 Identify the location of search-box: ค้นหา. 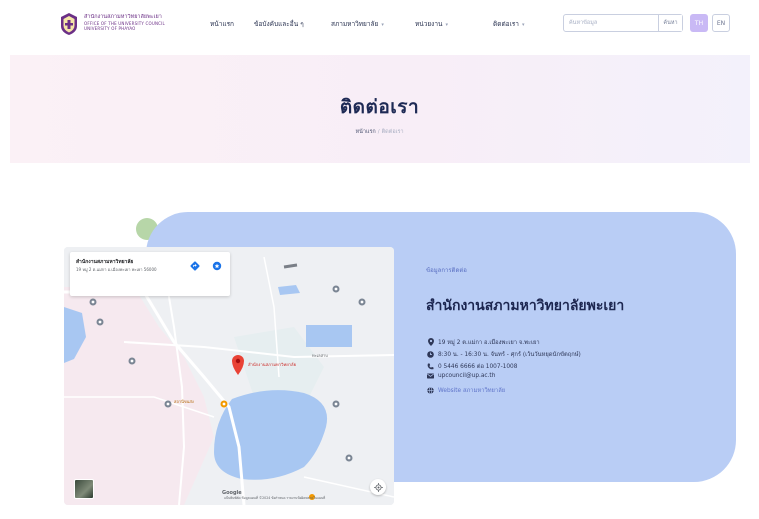
(623, 23).